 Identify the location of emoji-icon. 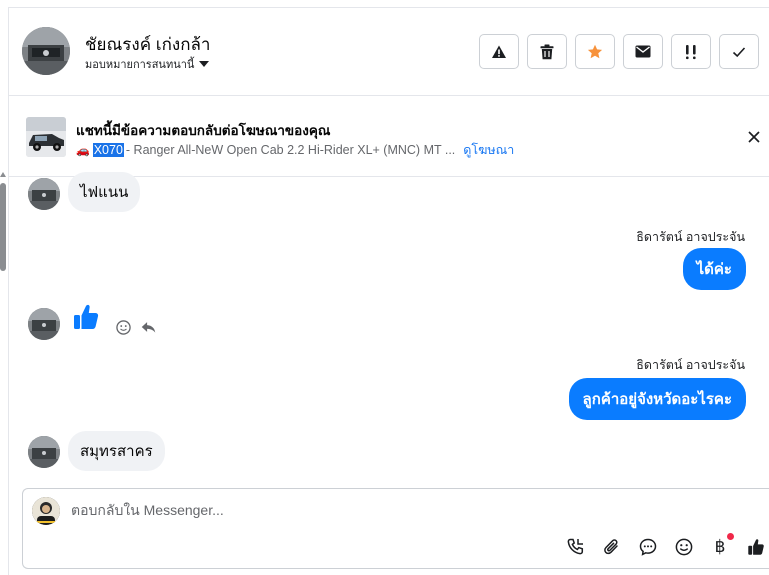
(684, 547).